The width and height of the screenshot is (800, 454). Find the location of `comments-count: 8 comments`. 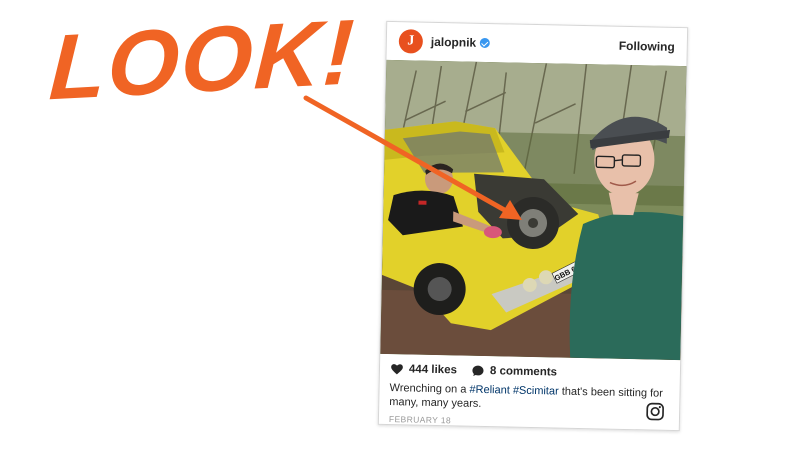

comments-count: 8 comments is located at coordinates (523, 371).